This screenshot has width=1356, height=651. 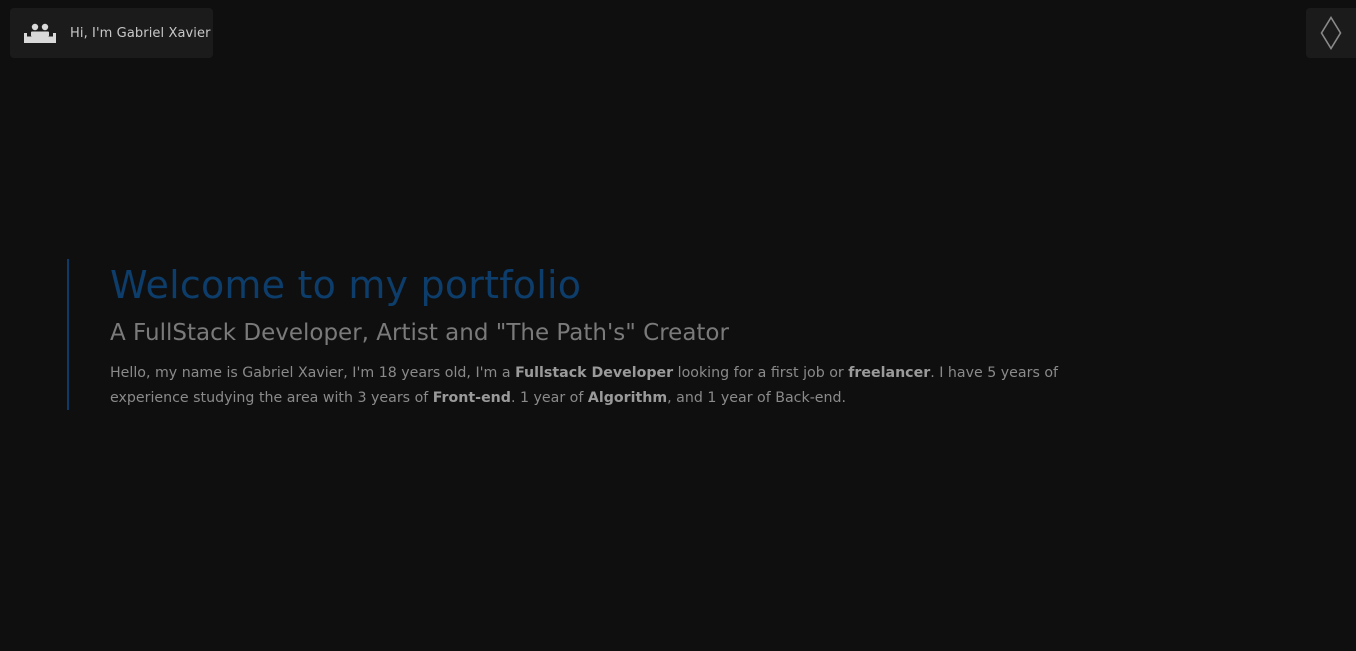 I want to click on bio-text: looking for a first job or, so click(x=761, y=373).